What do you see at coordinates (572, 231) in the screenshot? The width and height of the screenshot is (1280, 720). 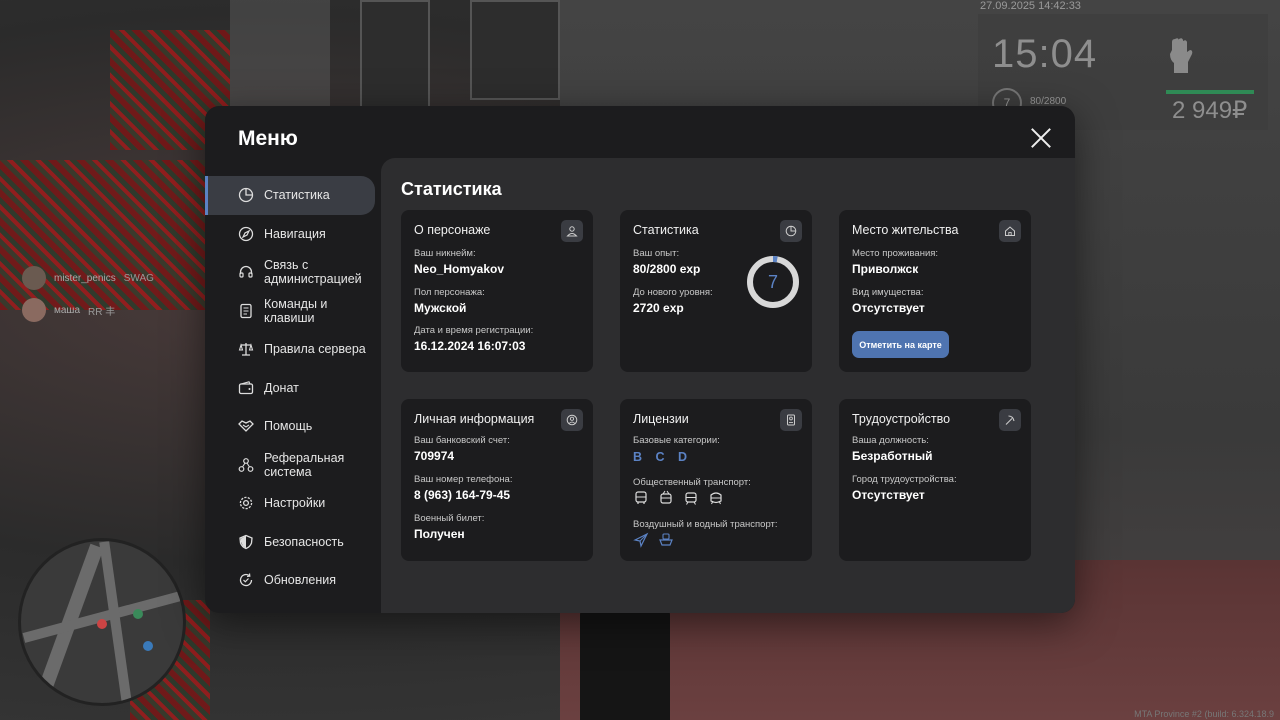 I see `user-icon` at bounding box center [572, 231].